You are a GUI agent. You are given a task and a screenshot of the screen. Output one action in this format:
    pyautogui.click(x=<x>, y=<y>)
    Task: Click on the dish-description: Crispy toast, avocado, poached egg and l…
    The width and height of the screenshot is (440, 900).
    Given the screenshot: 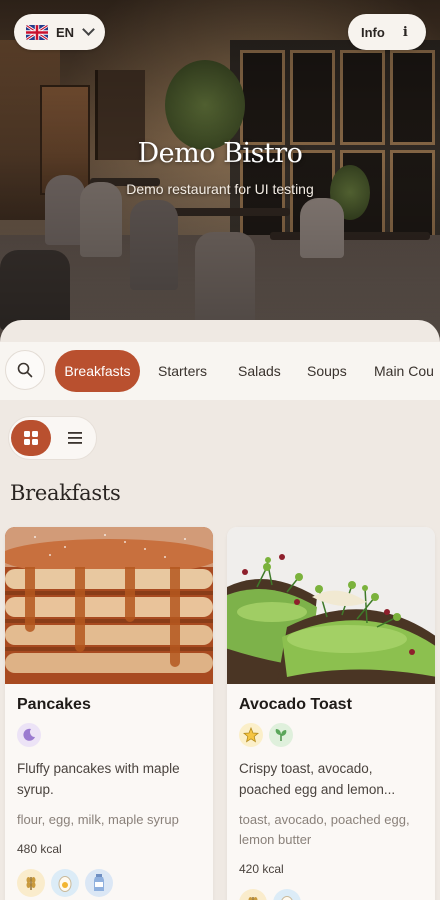 What is the action you would take?
    pyautogui.click(x=317, y=779)
    